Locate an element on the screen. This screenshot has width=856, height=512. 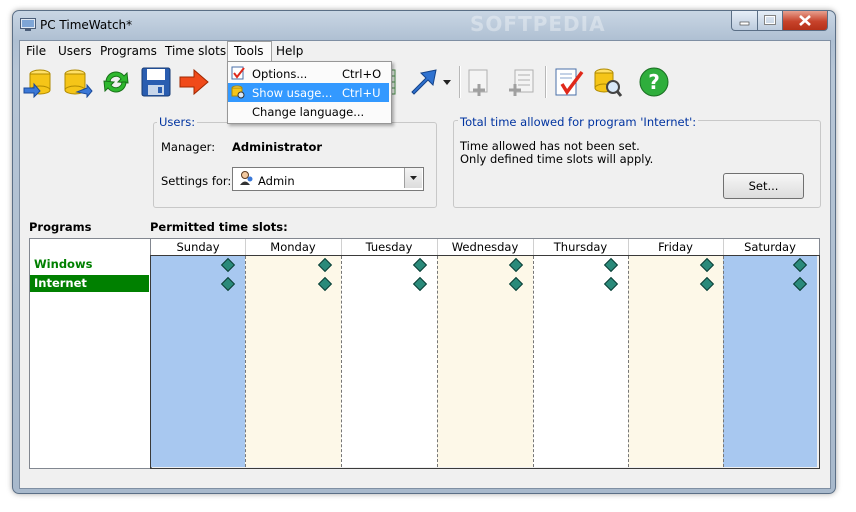
menu-item-options-shortcut: Ctrl+O is located at coordinates (362, 74).